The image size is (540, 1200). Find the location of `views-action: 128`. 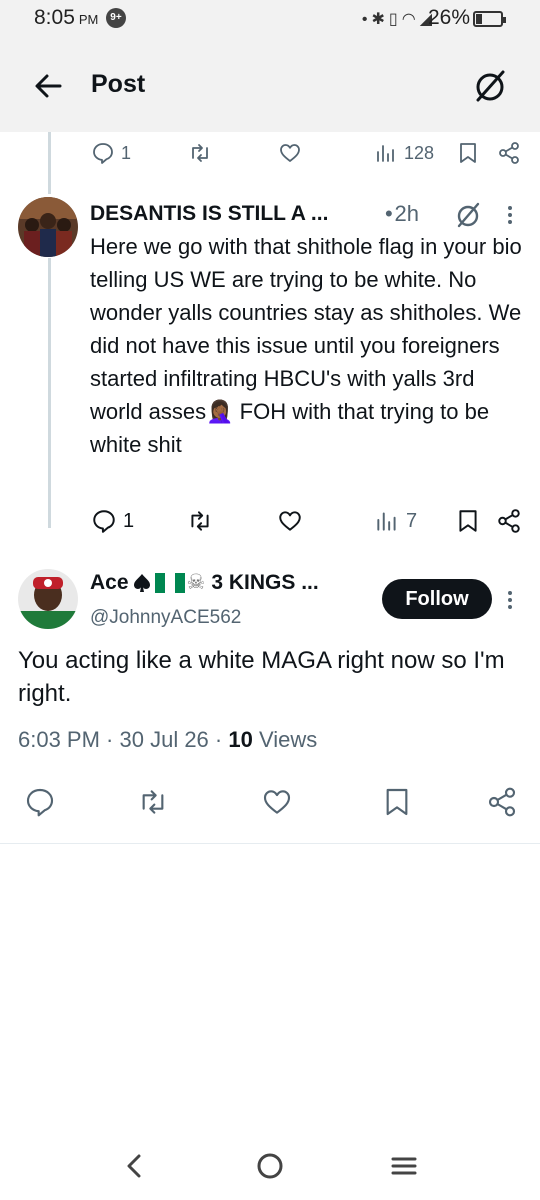

views-action: 128 is located at coordinates (404, 153).